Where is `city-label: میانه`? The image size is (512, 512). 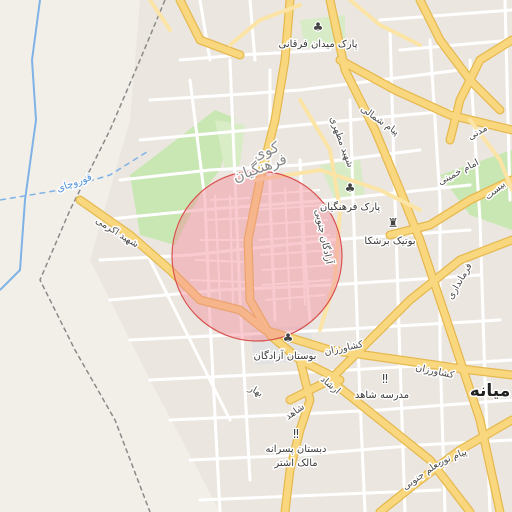 city-label: میانه is located at coordinates (490, 391).